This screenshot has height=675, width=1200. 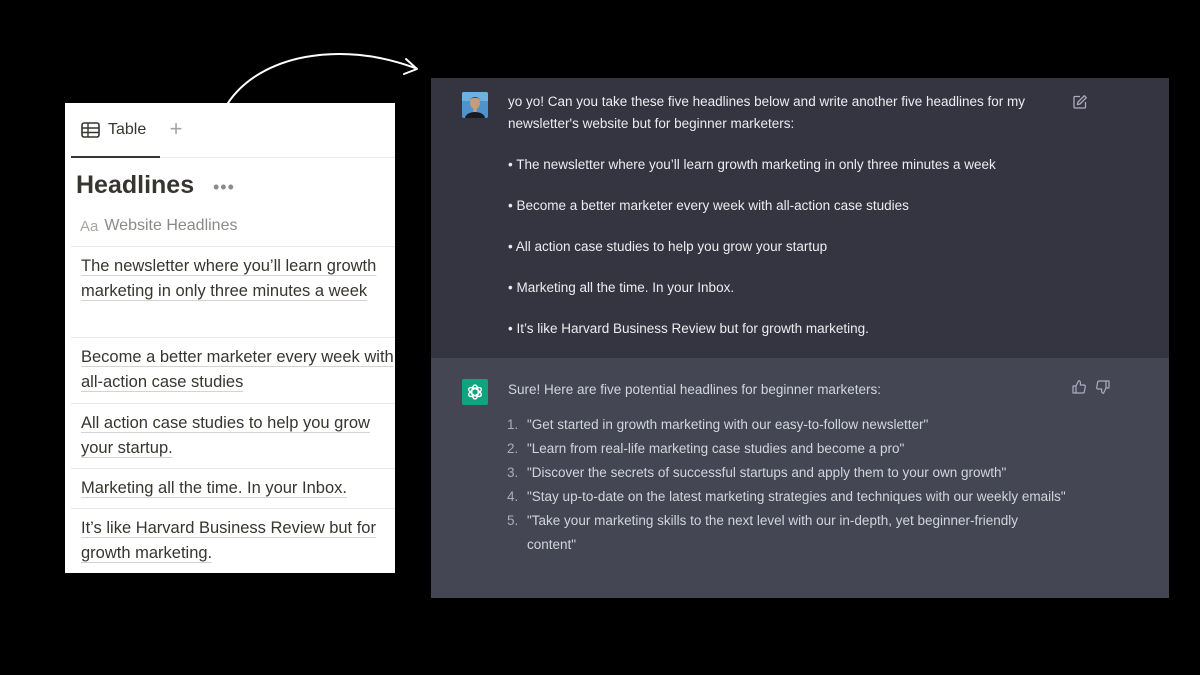 What do you see at coordinates (322, 78) in the screenshot?
I see `curved-arrow-icon` at bounding box center [322, 78].